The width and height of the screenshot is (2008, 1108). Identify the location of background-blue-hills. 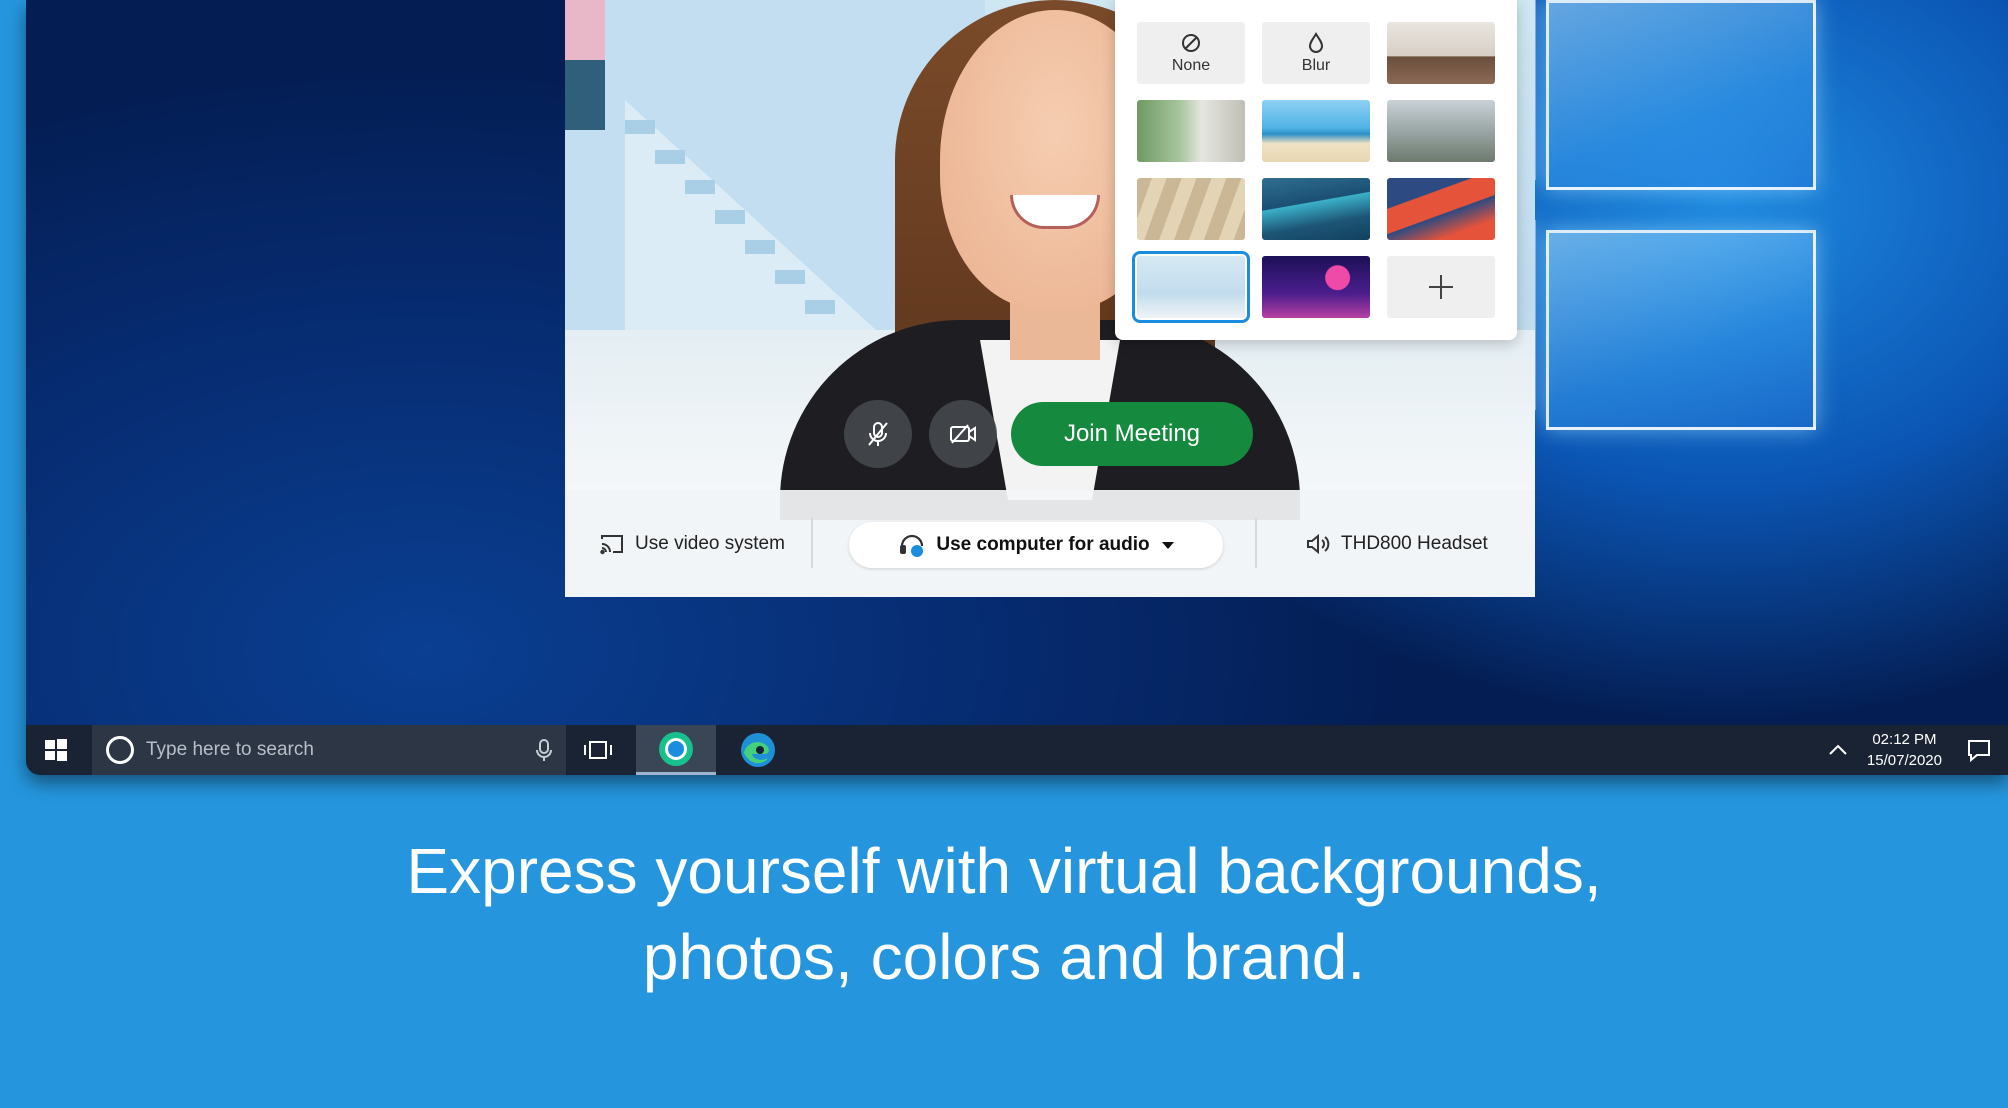
(1316, 209).